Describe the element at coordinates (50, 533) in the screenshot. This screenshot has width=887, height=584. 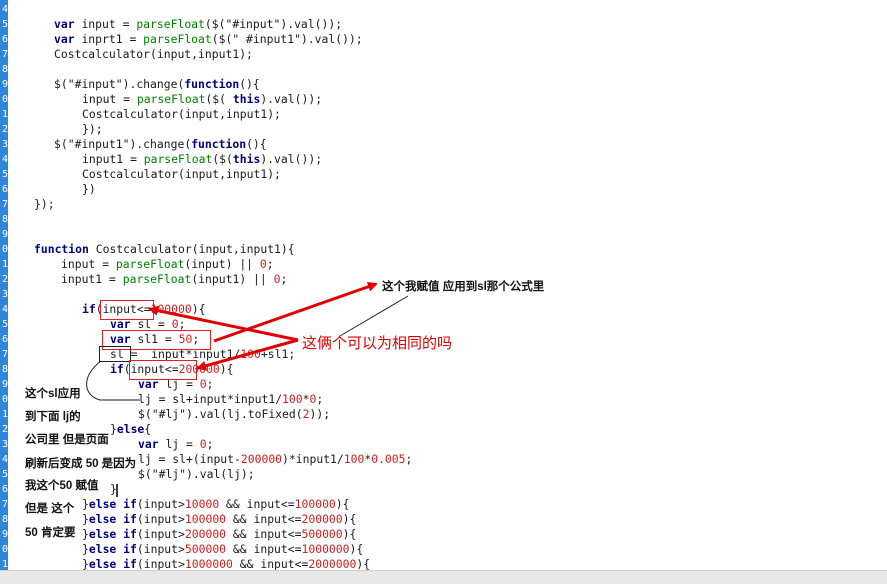
I see `left-note-line: 50 肯定要` at that location.